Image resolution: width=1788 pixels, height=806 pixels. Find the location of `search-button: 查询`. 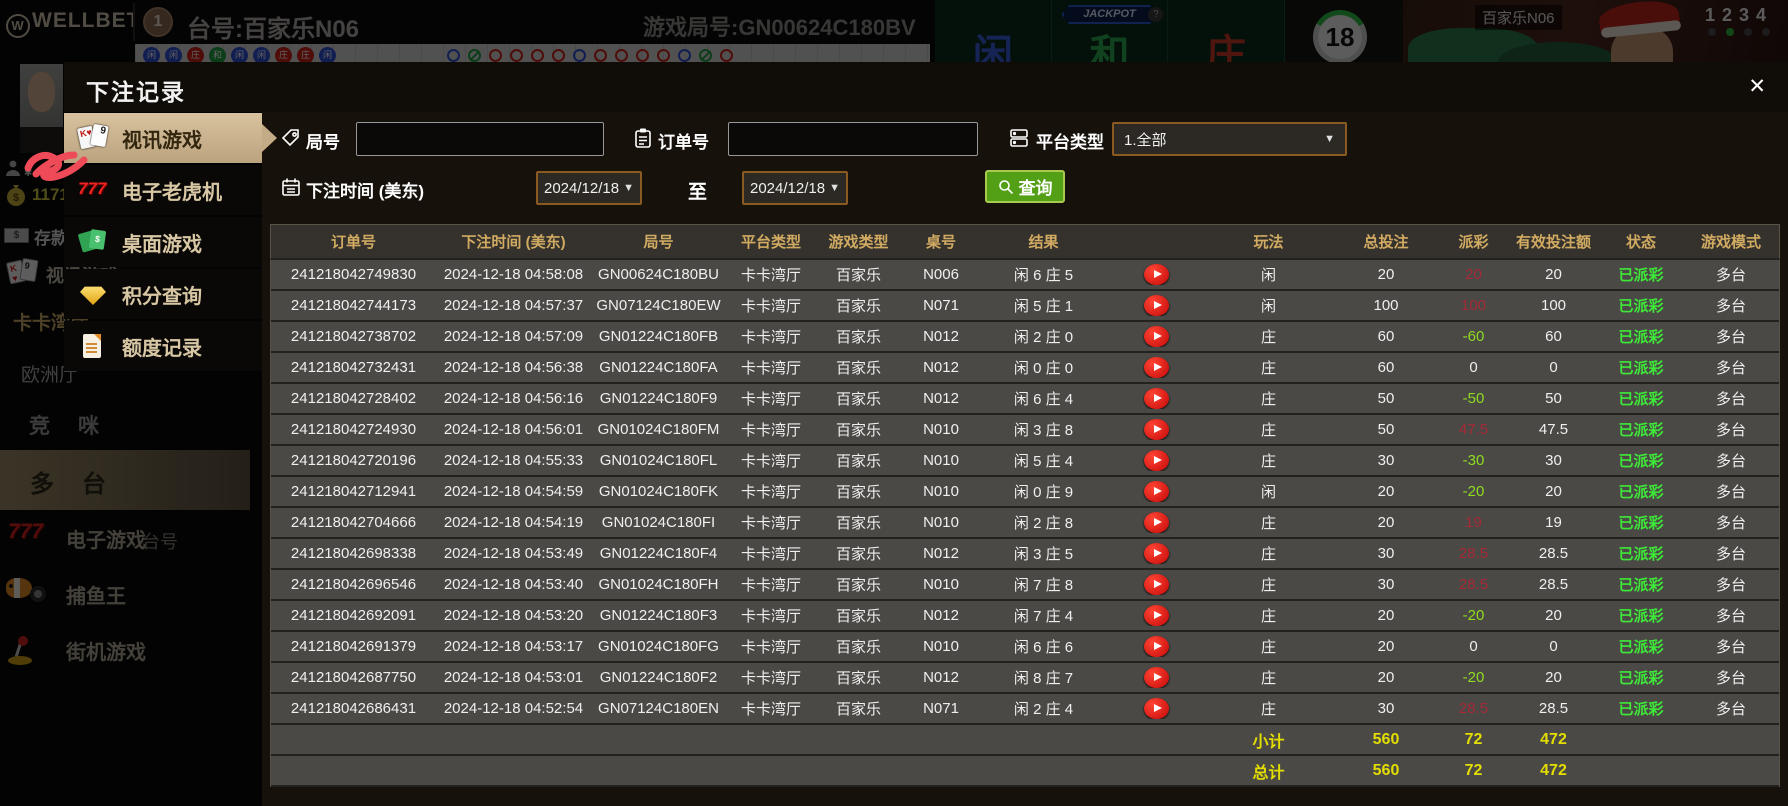

search-button: 查询 is located at coordinates (1025, 186).